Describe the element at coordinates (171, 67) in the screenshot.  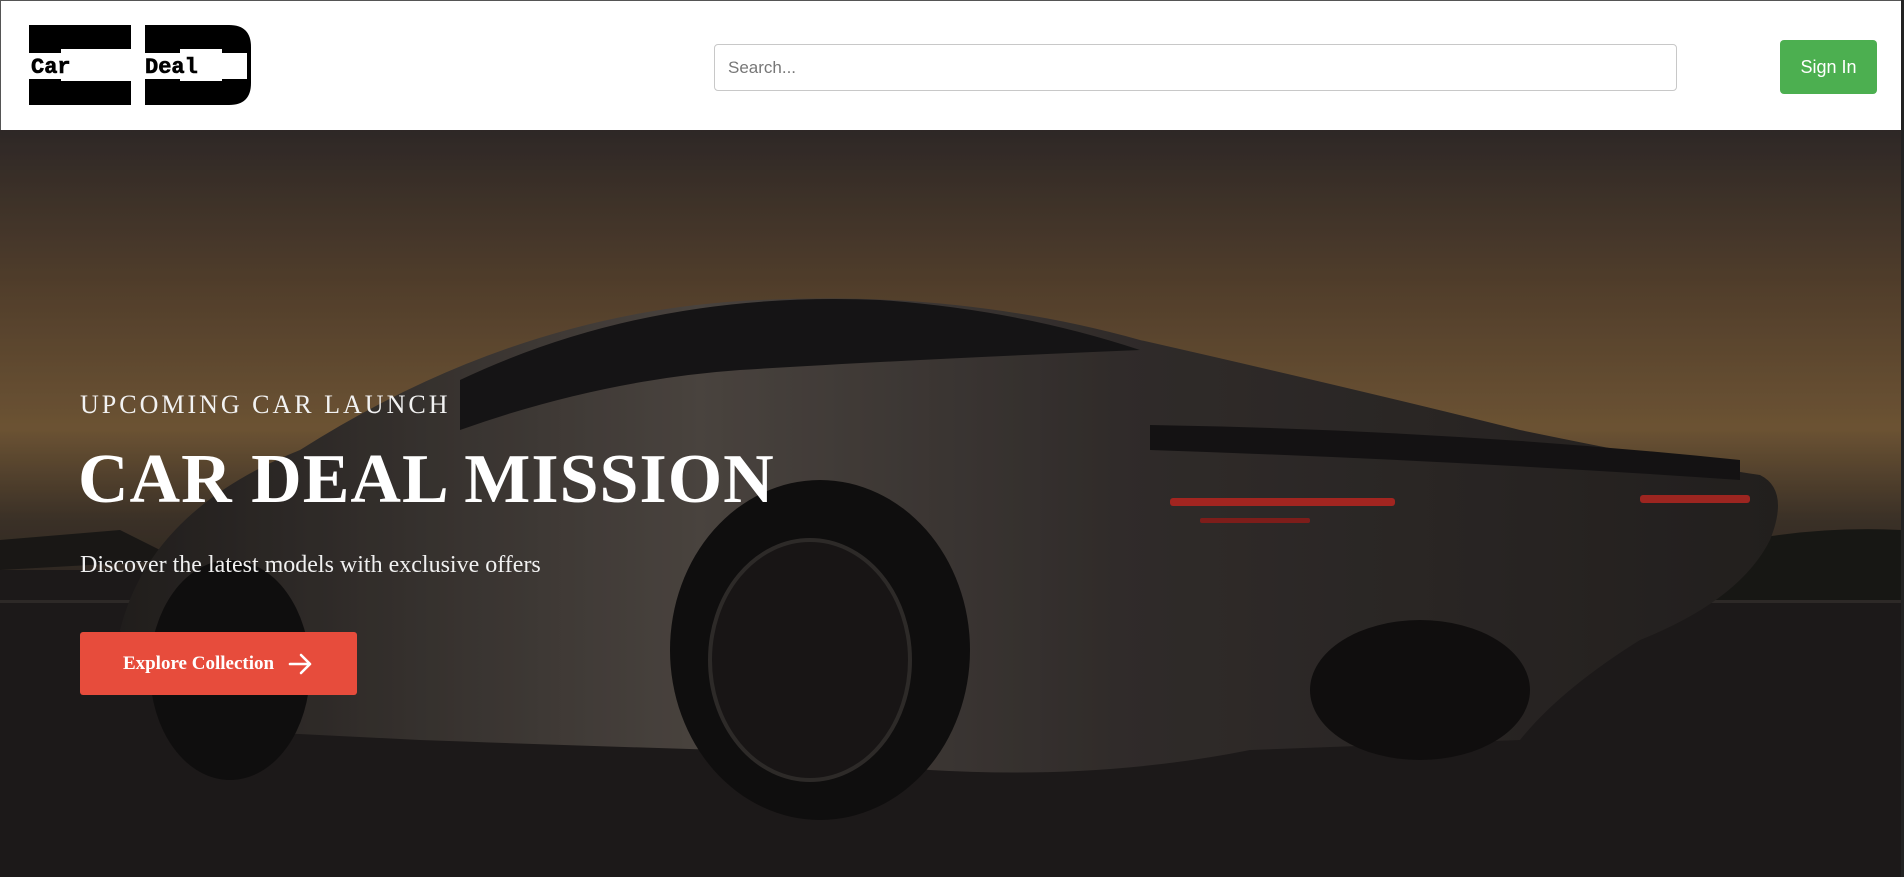
I see `svg-text: Deal` at that location.